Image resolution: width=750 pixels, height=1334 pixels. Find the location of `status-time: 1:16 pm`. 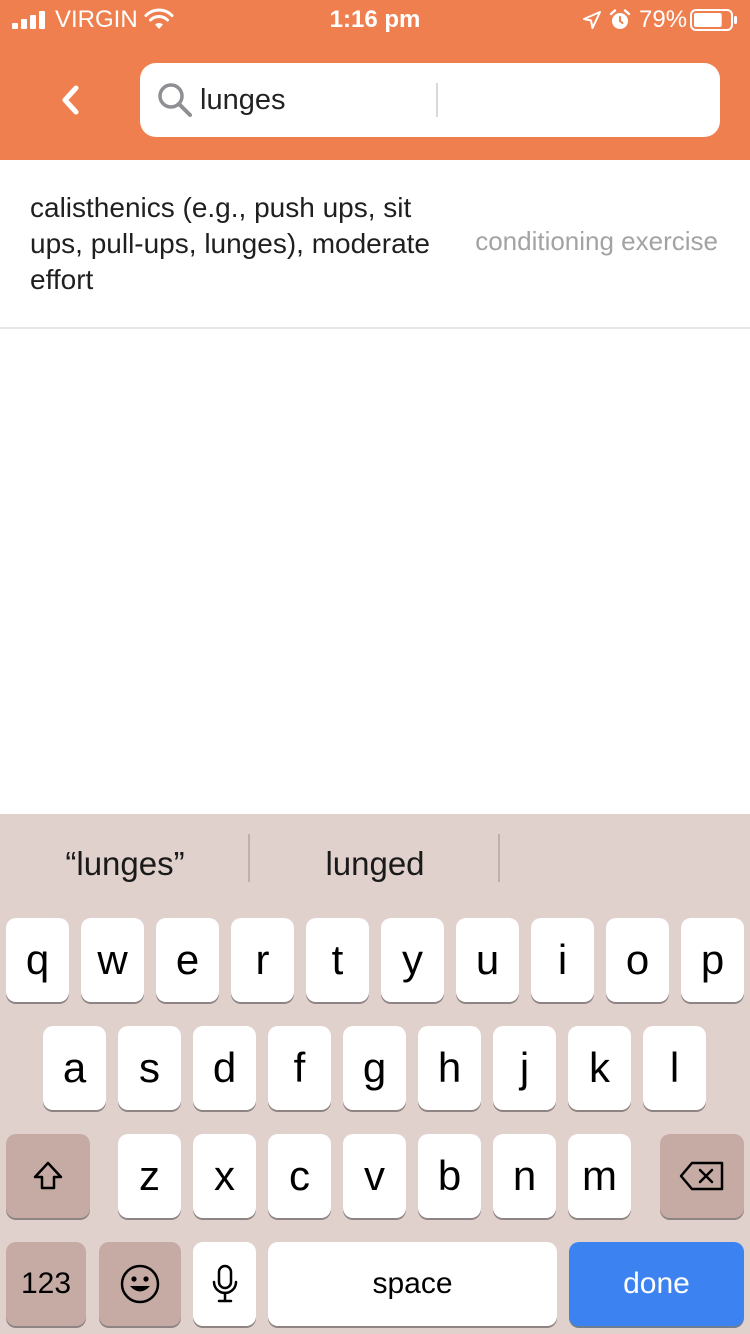

status-time: 1:16 pm is located at coordinates (375, 19).